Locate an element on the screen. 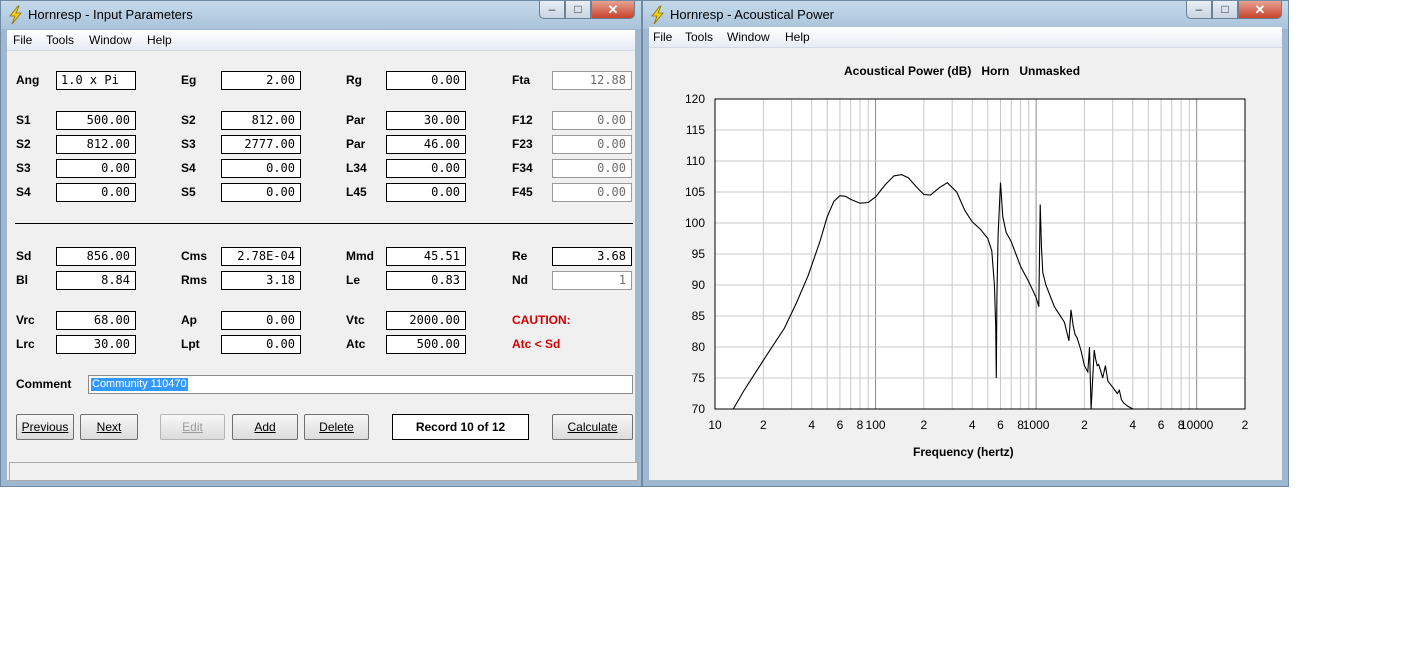 This screenshot has width=1426, height=664. y-tick-label: 120 is located at coordinates (695, 99).